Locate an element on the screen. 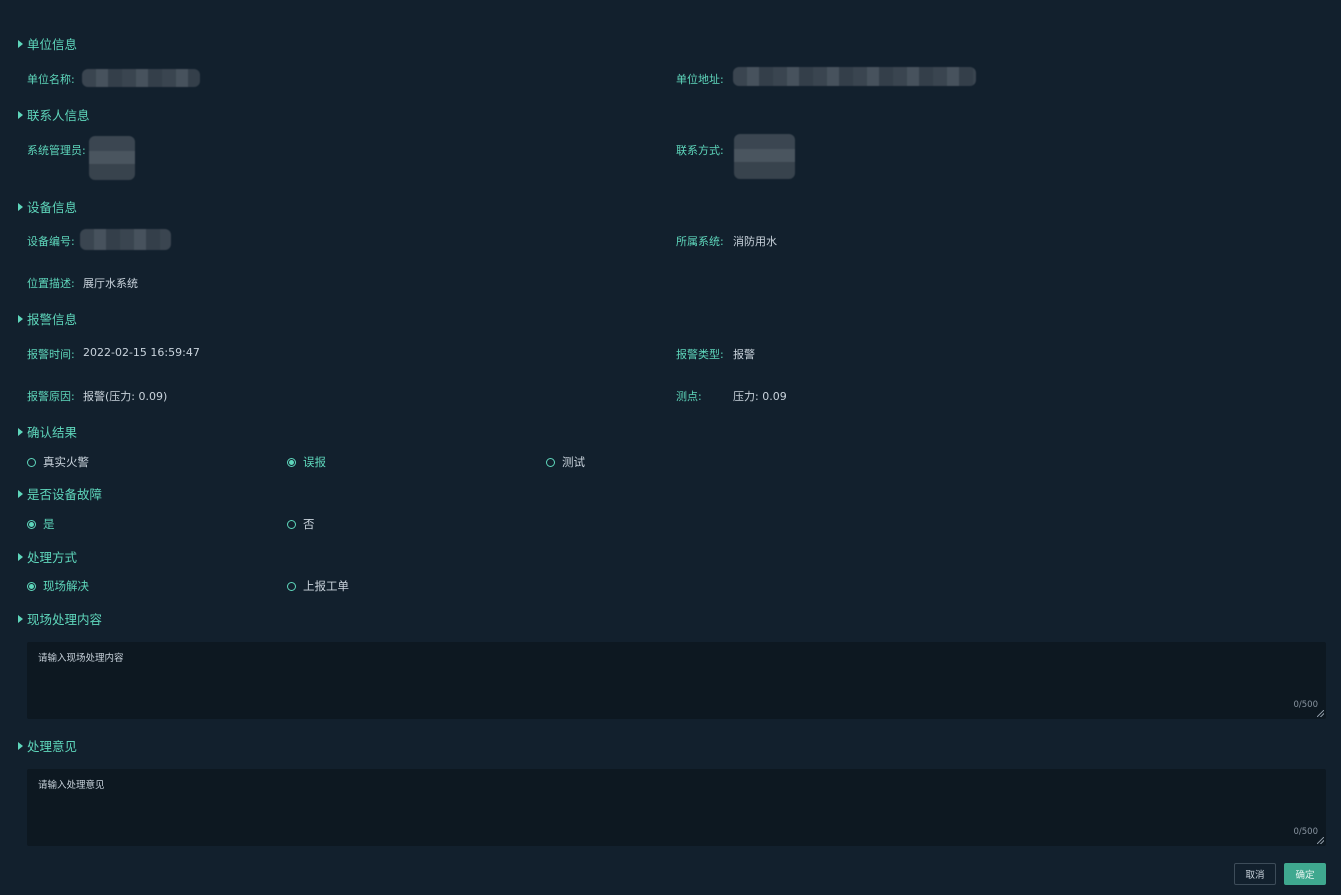 Image resolution: width=1341 pixels, height=895 pixels. unit-name-value-redacted is located at coordinates (141, 78).